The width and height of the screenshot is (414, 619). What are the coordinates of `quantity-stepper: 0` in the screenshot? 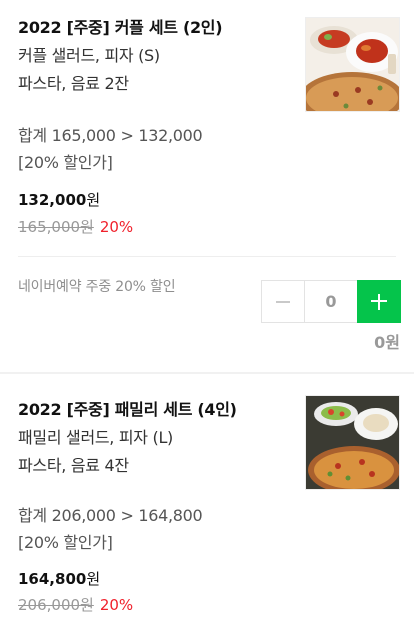 It's located at (331, 301).